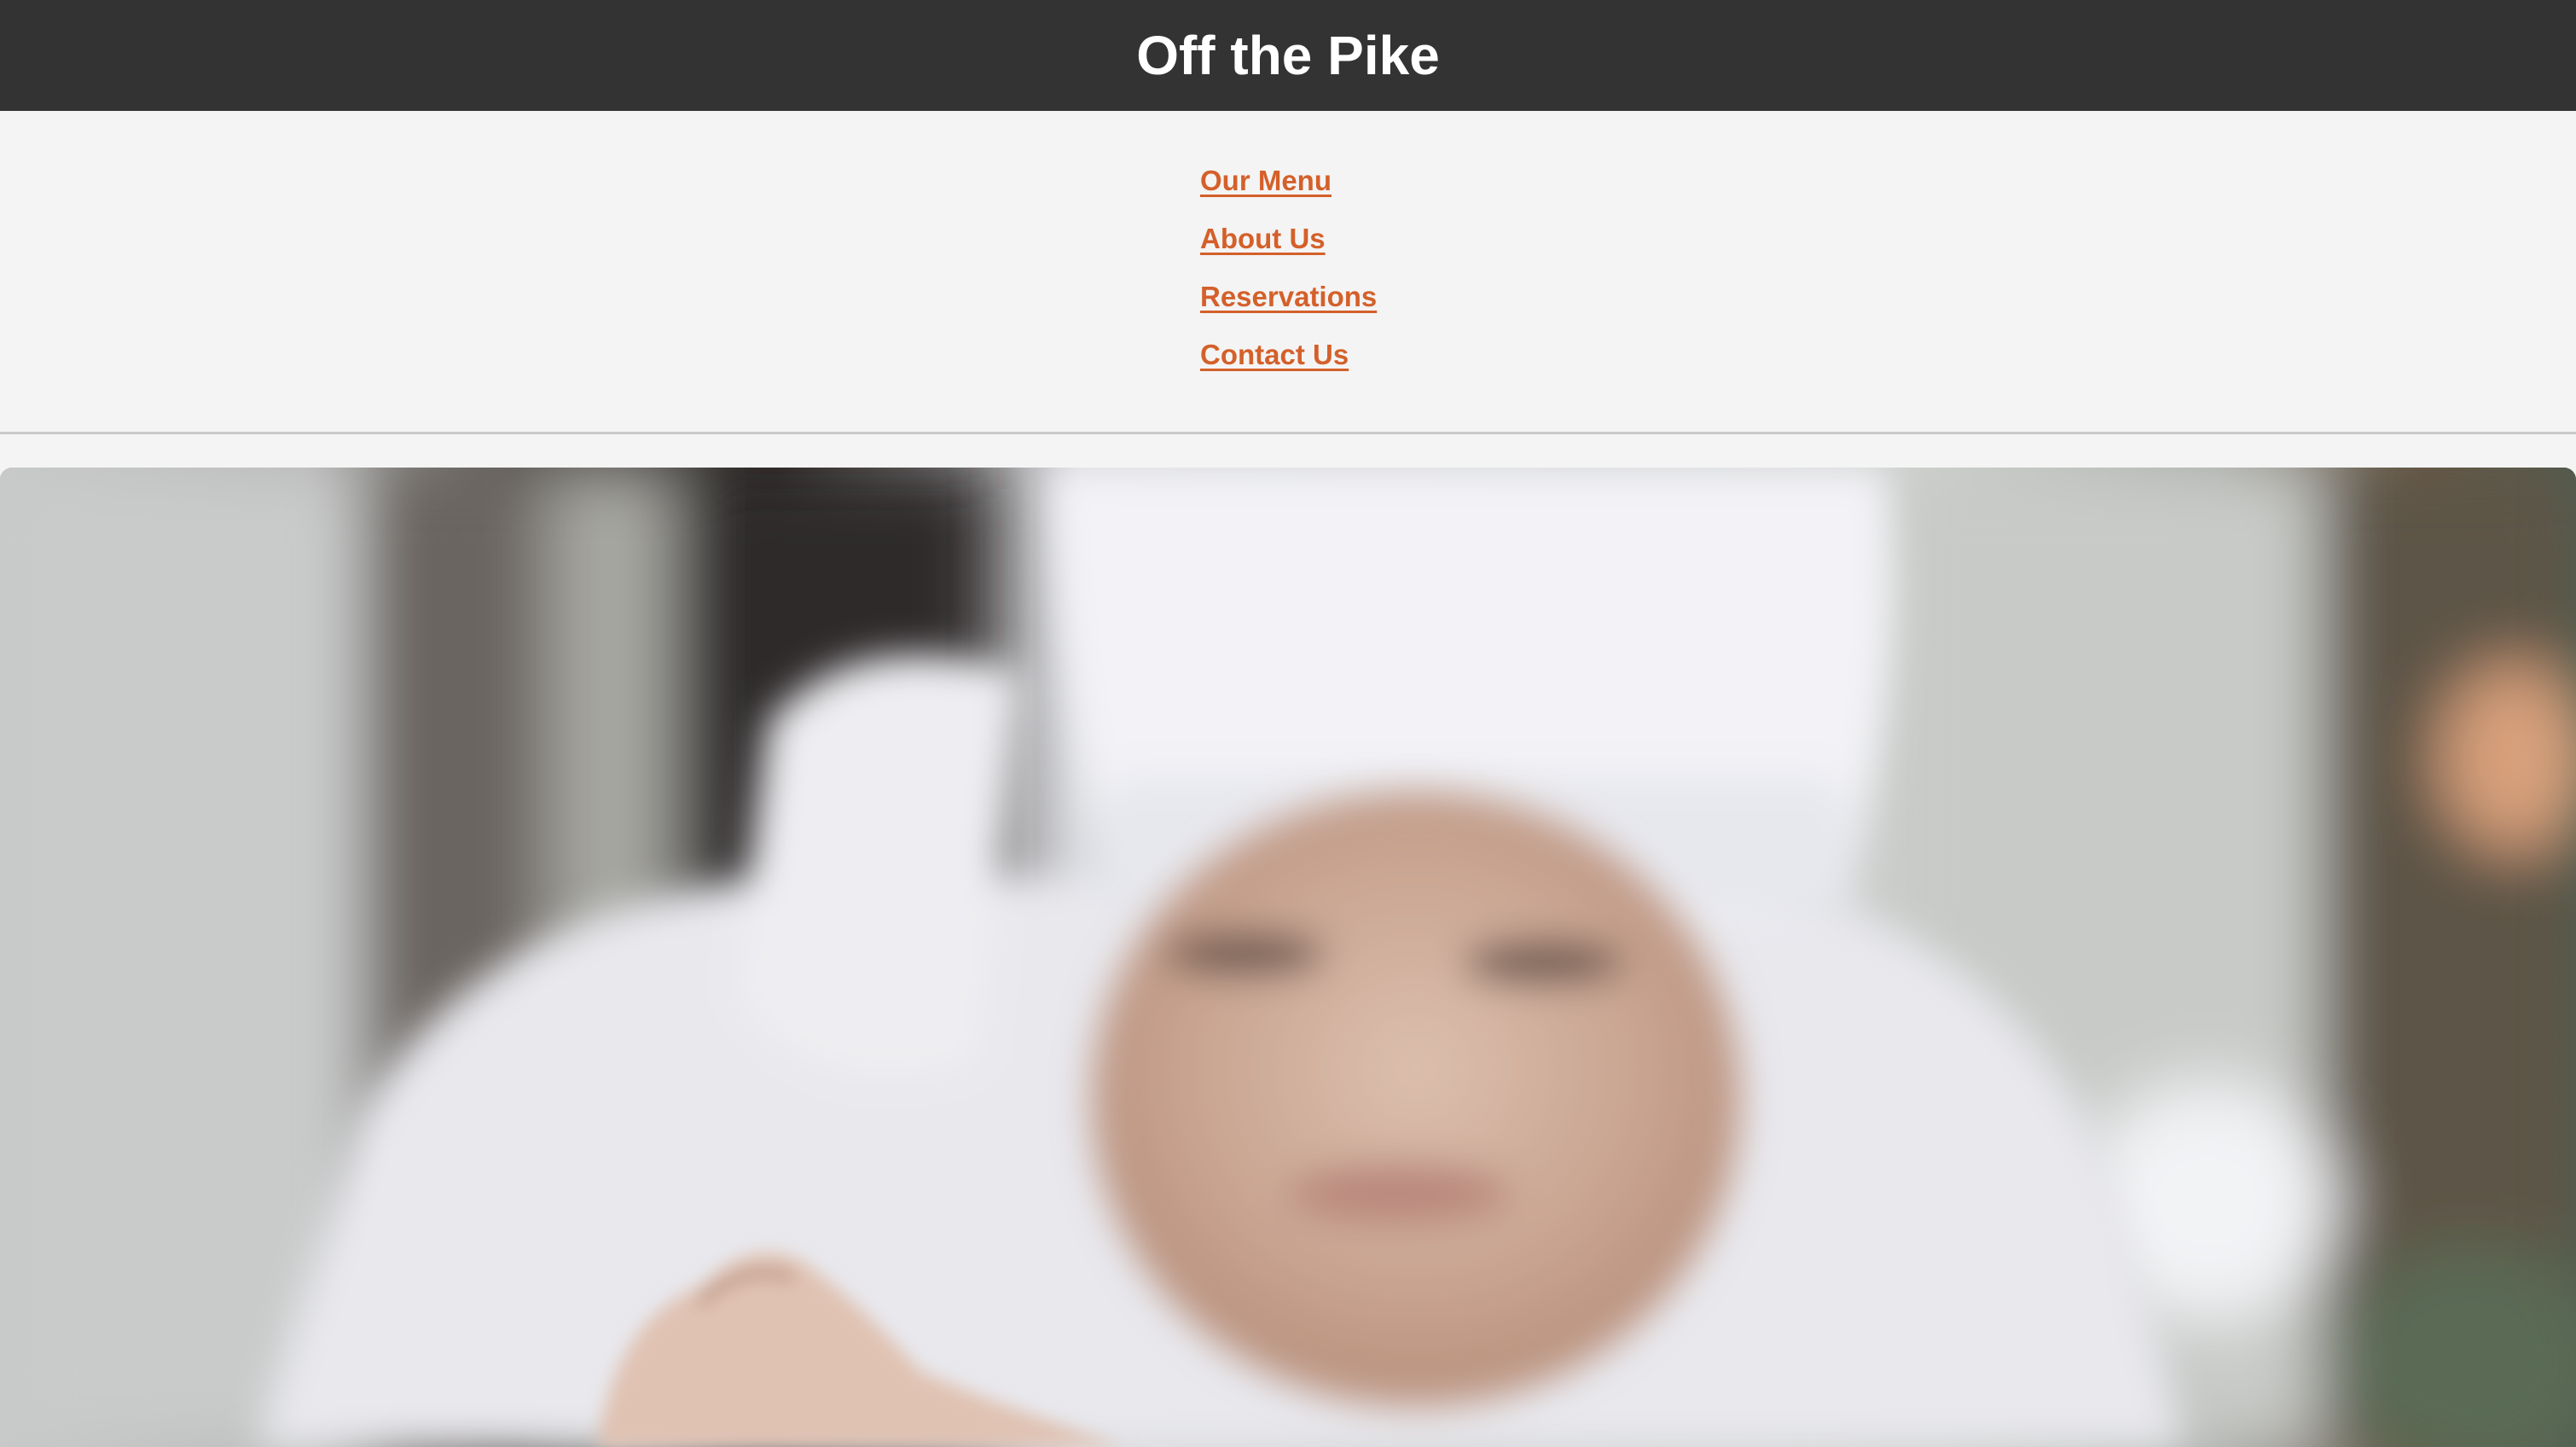  What do you see at coordinates (1288, 296) in the screenshot?
I see `nav-link-reservations: Reservations` at bounding box center [1288, 296].